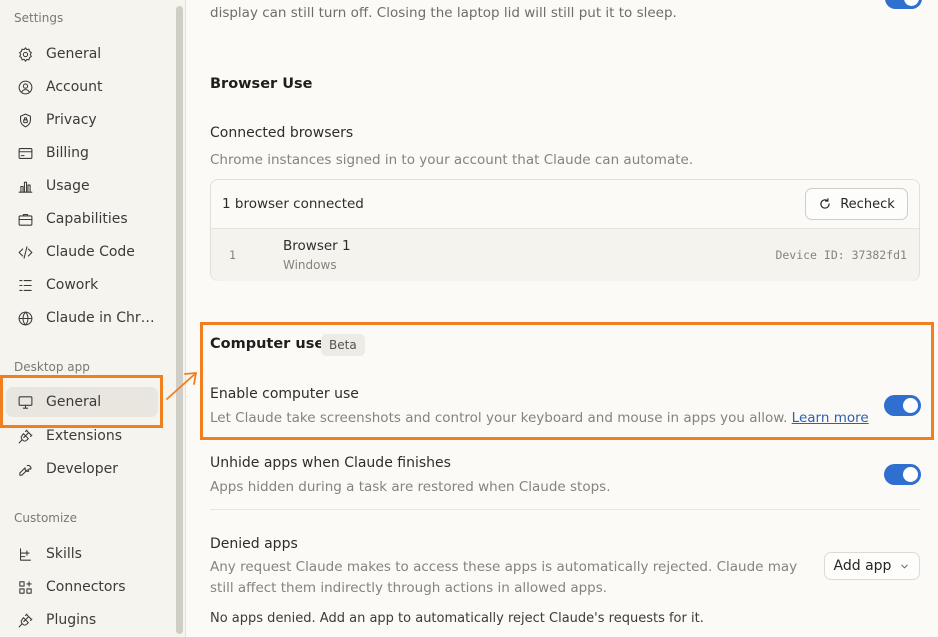 The height and width of the screenshot is (637, 938). I want to click on list-icon, so click(25, 285).